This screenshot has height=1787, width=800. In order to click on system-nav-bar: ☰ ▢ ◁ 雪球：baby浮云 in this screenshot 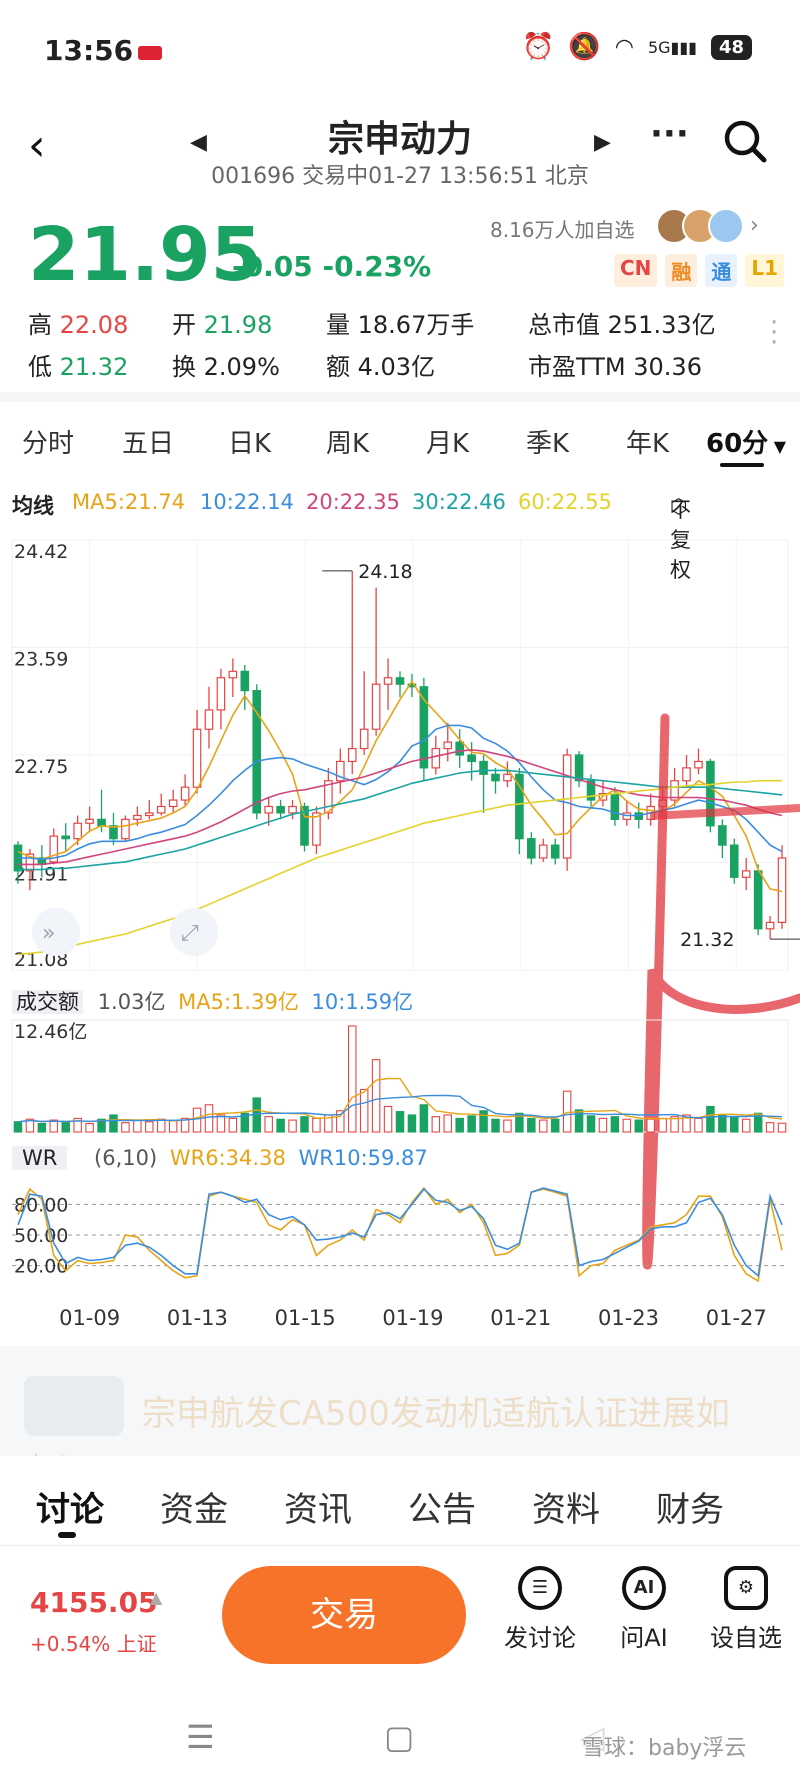, I will do `click(400, 1743)`.